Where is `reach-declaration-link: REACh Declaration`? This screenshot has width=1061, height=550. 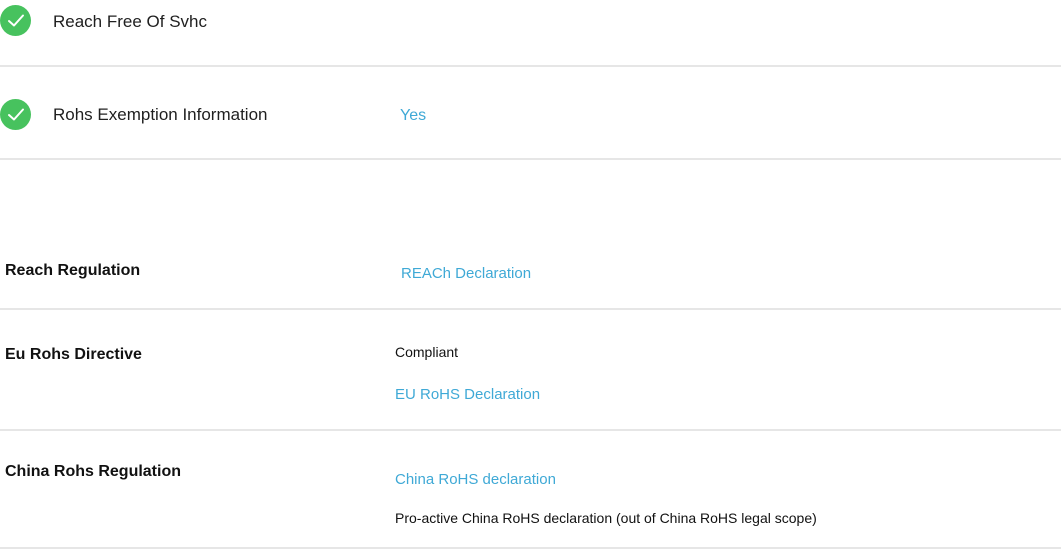 reach-declaration-link: REACh Declaration is located at coordinates (466, 273).